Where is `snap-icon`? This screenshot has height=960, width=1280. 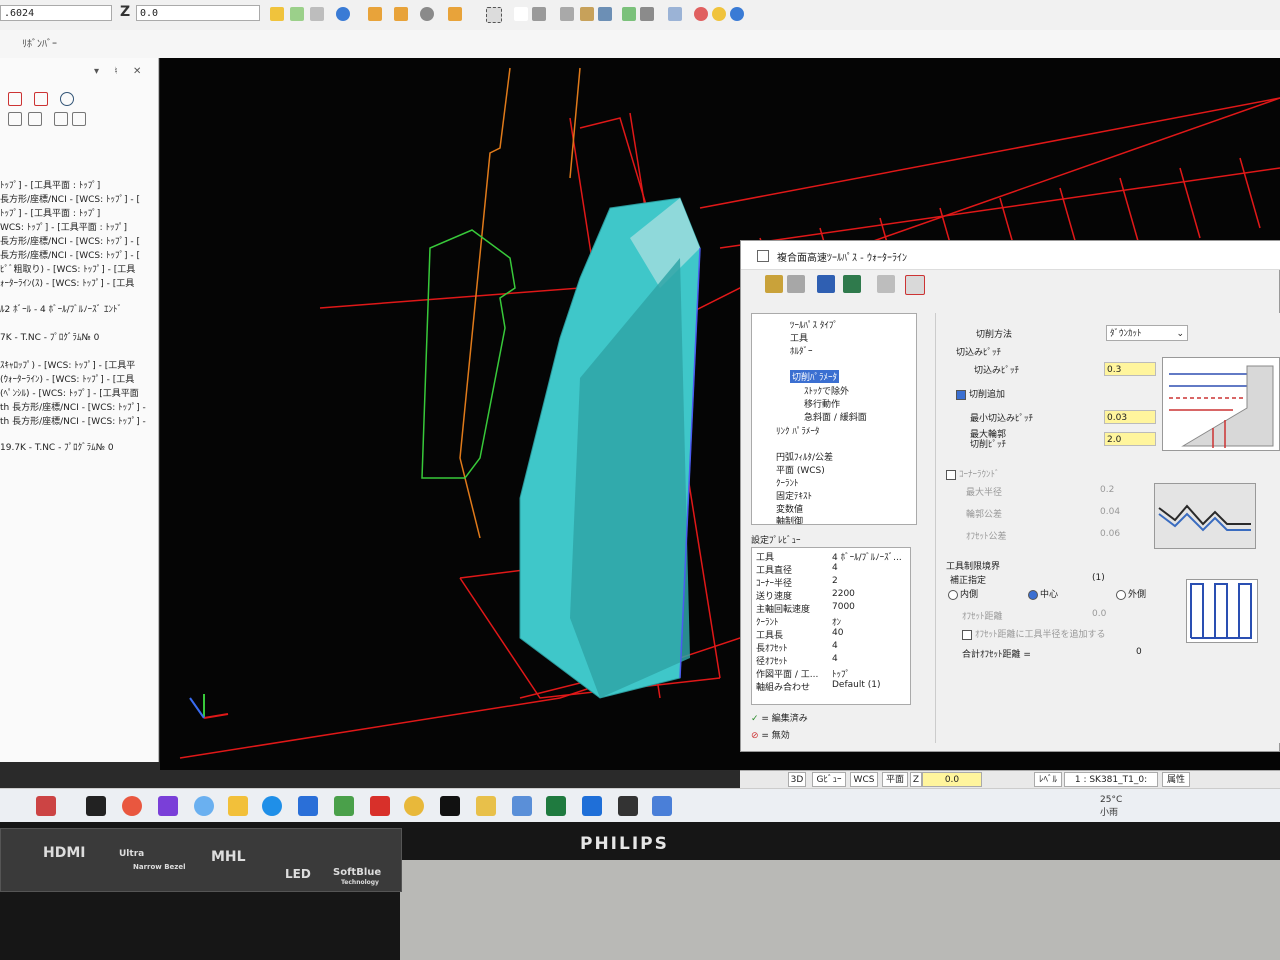 snap-icon is located at coordinates (277, 14).